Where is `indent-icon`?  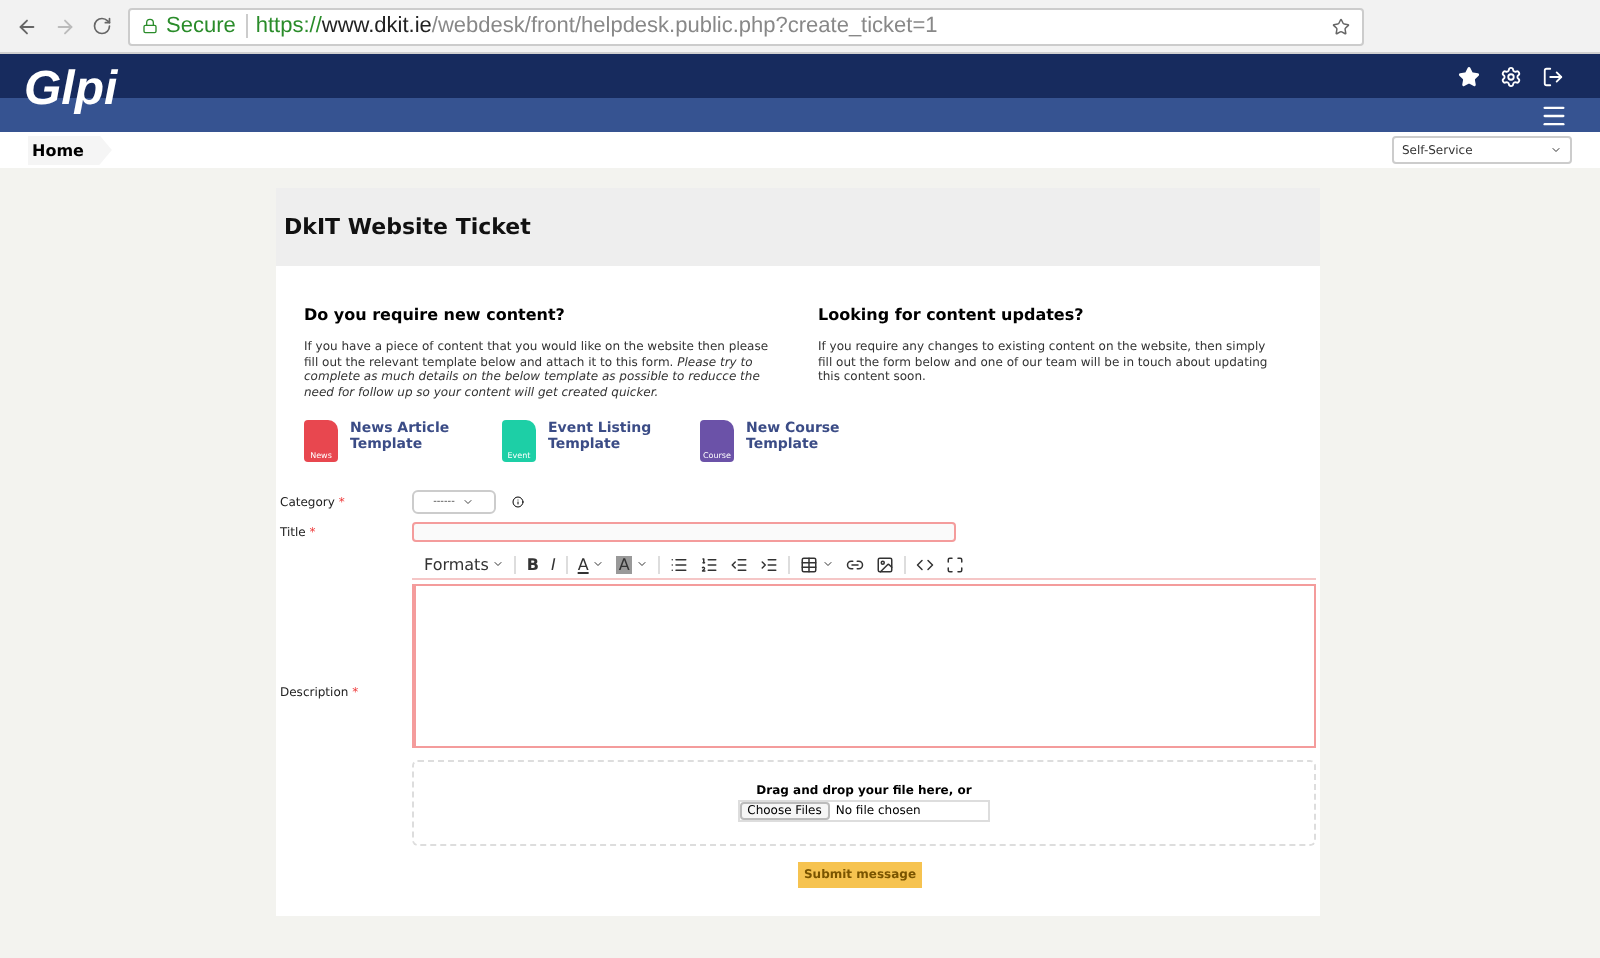
indent-icon is located at coordinates (768, 564).